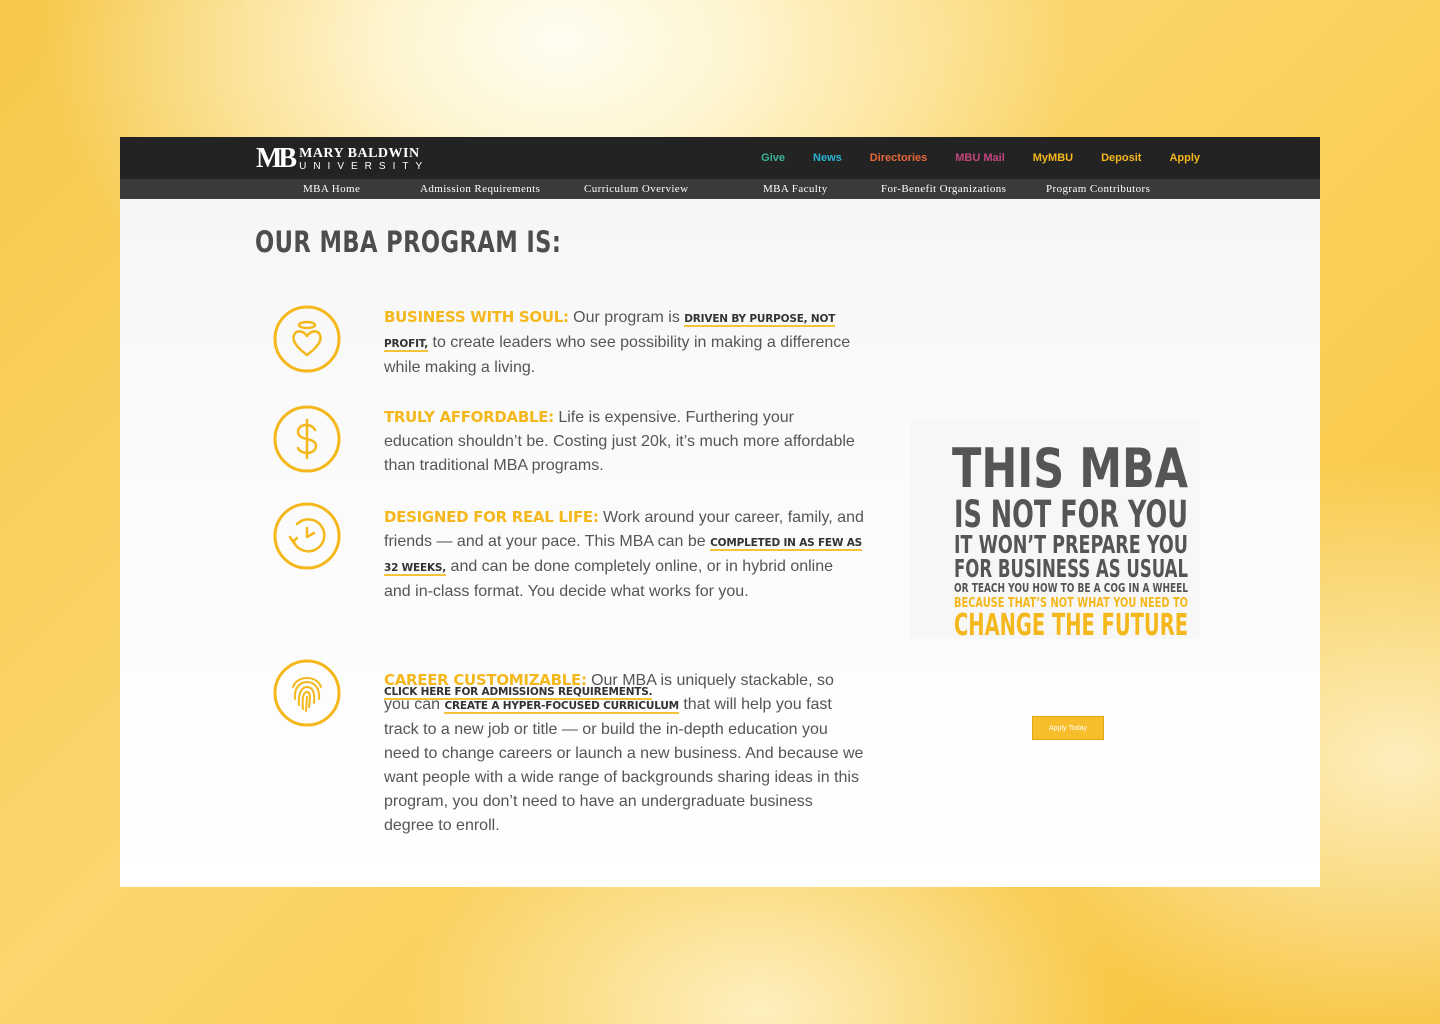 This screenshot has width=1440, height=1024. Describe the element at coordinates (307, 339) in the screenshot. I see `heart-halo-icon` at that location.